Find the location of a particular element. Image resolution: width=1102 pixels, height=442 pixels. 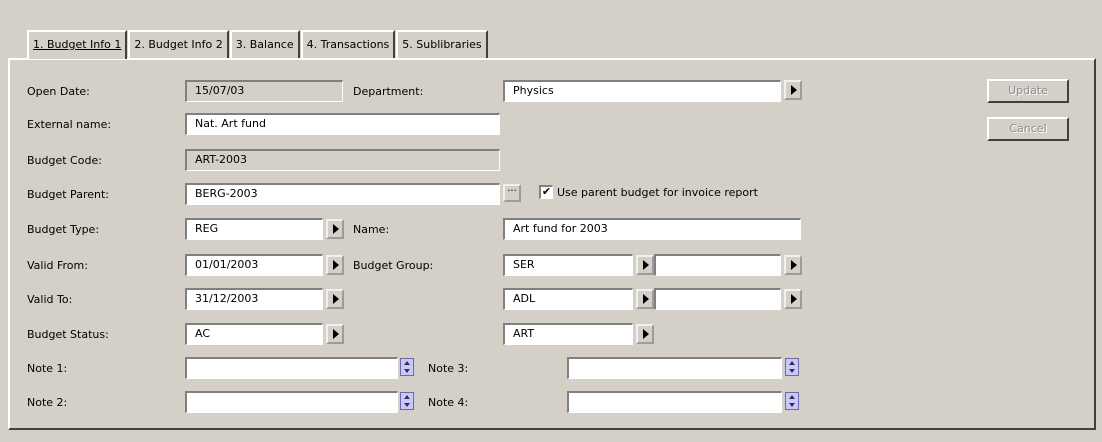

tab-budget-info-1: 1. Budget Info 1 is located at coordinates (77, 44).